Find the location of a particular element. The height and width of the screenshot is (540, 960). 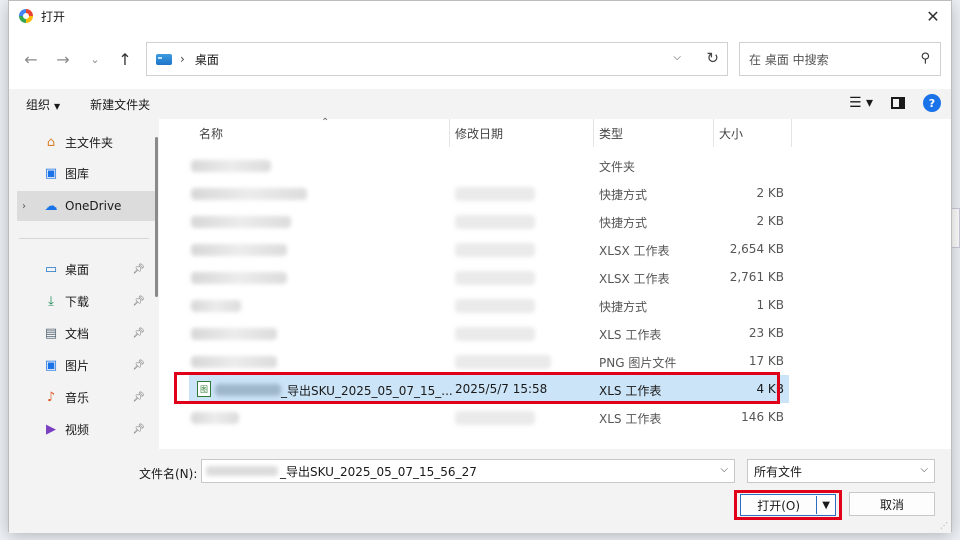

desktop-location-icon is located at coordinates (164, 59).